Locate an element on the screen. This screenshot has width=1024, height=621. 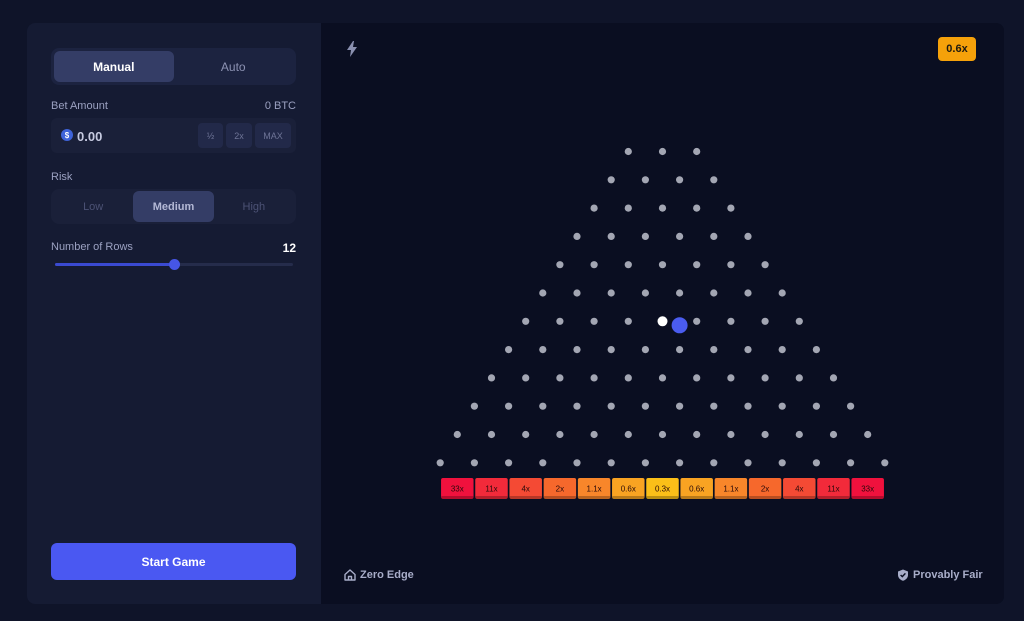
bucket-label: 4x is located at coordinates (525, 489).